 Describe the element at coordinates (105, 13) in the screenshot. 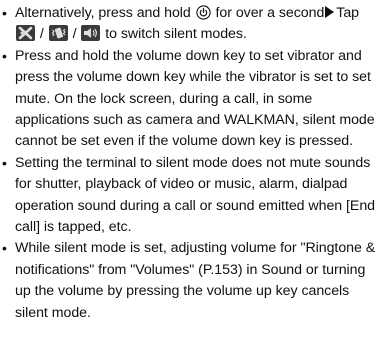

I see `note-text: Alternatively, press and hold` at that location.